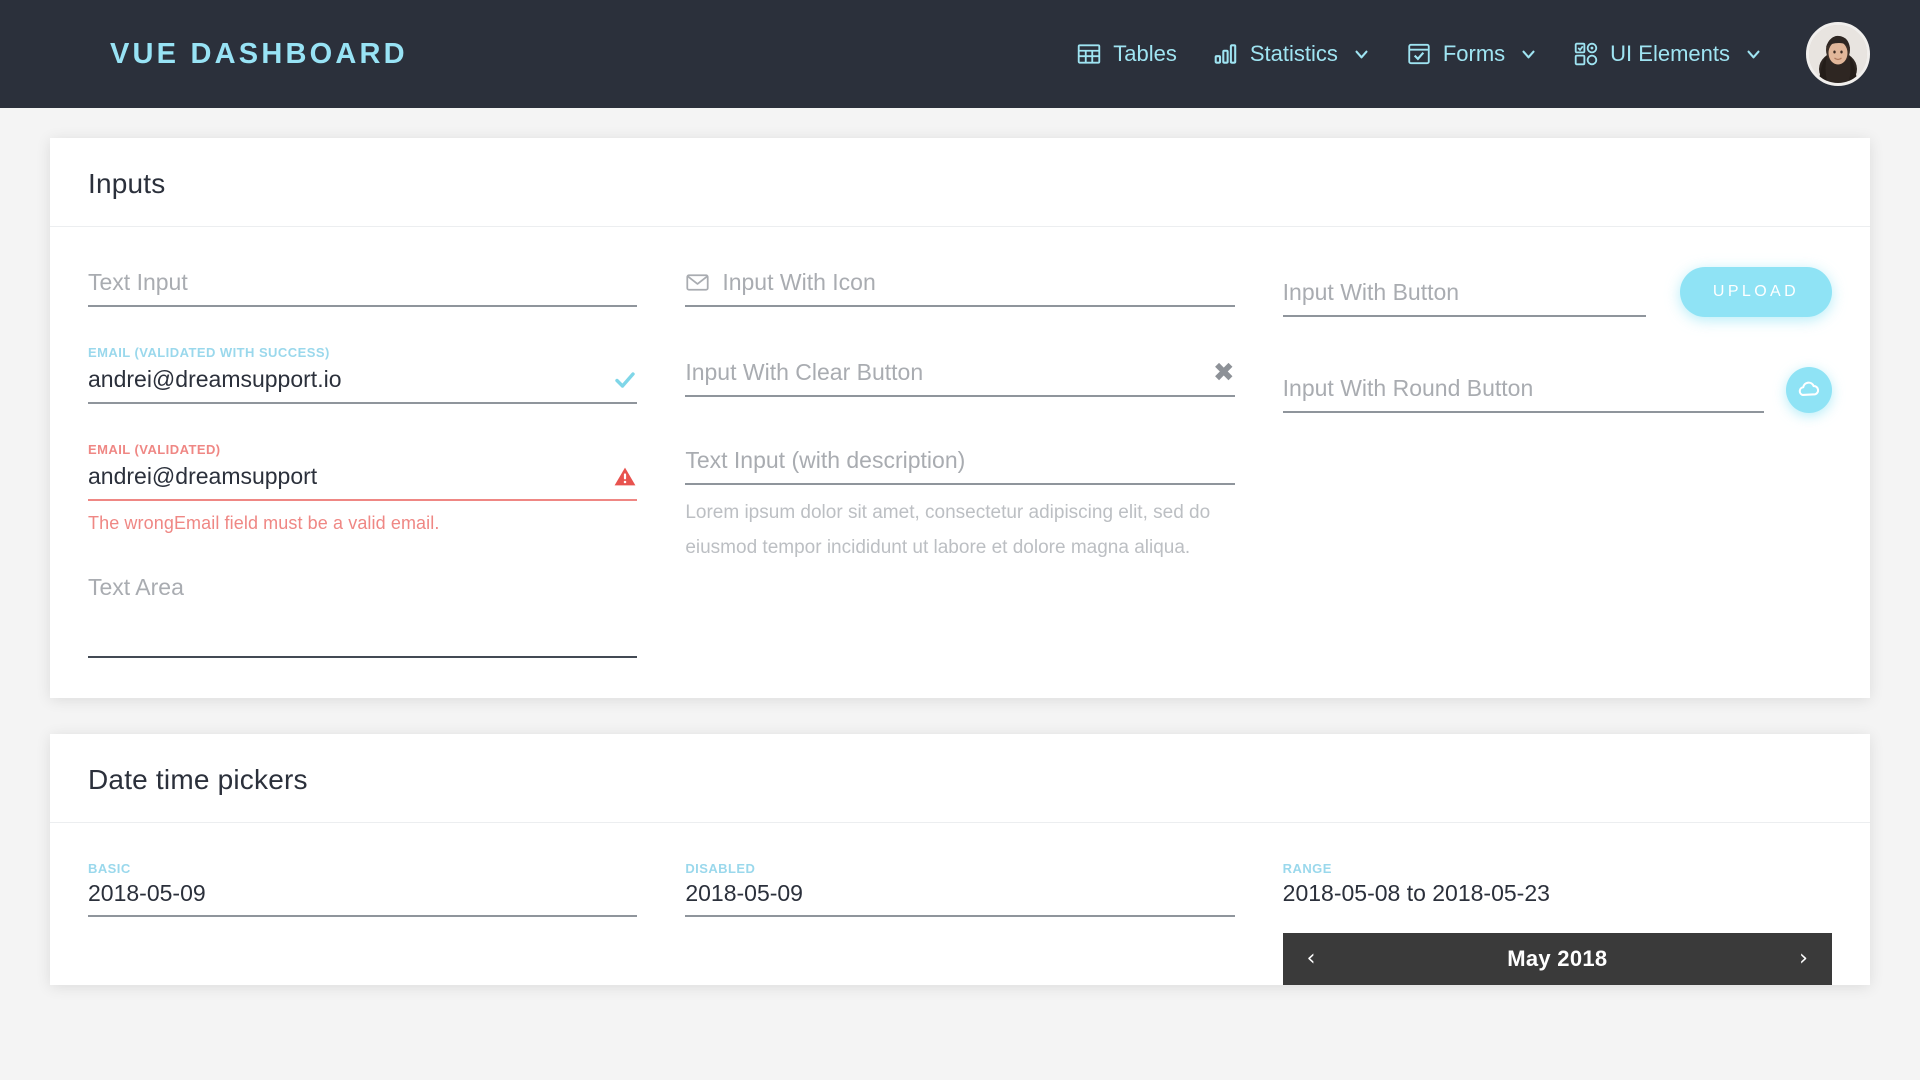 This screenshot has height=1080, width=1920. I want to click on inputs-card-header: Inputs, so click(960, 182).